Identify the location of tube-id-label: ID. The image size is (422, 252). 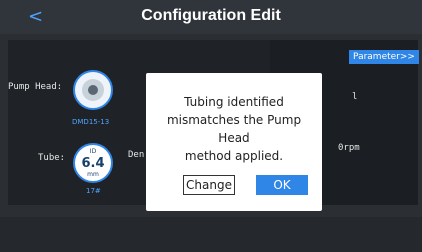
(93, 151).